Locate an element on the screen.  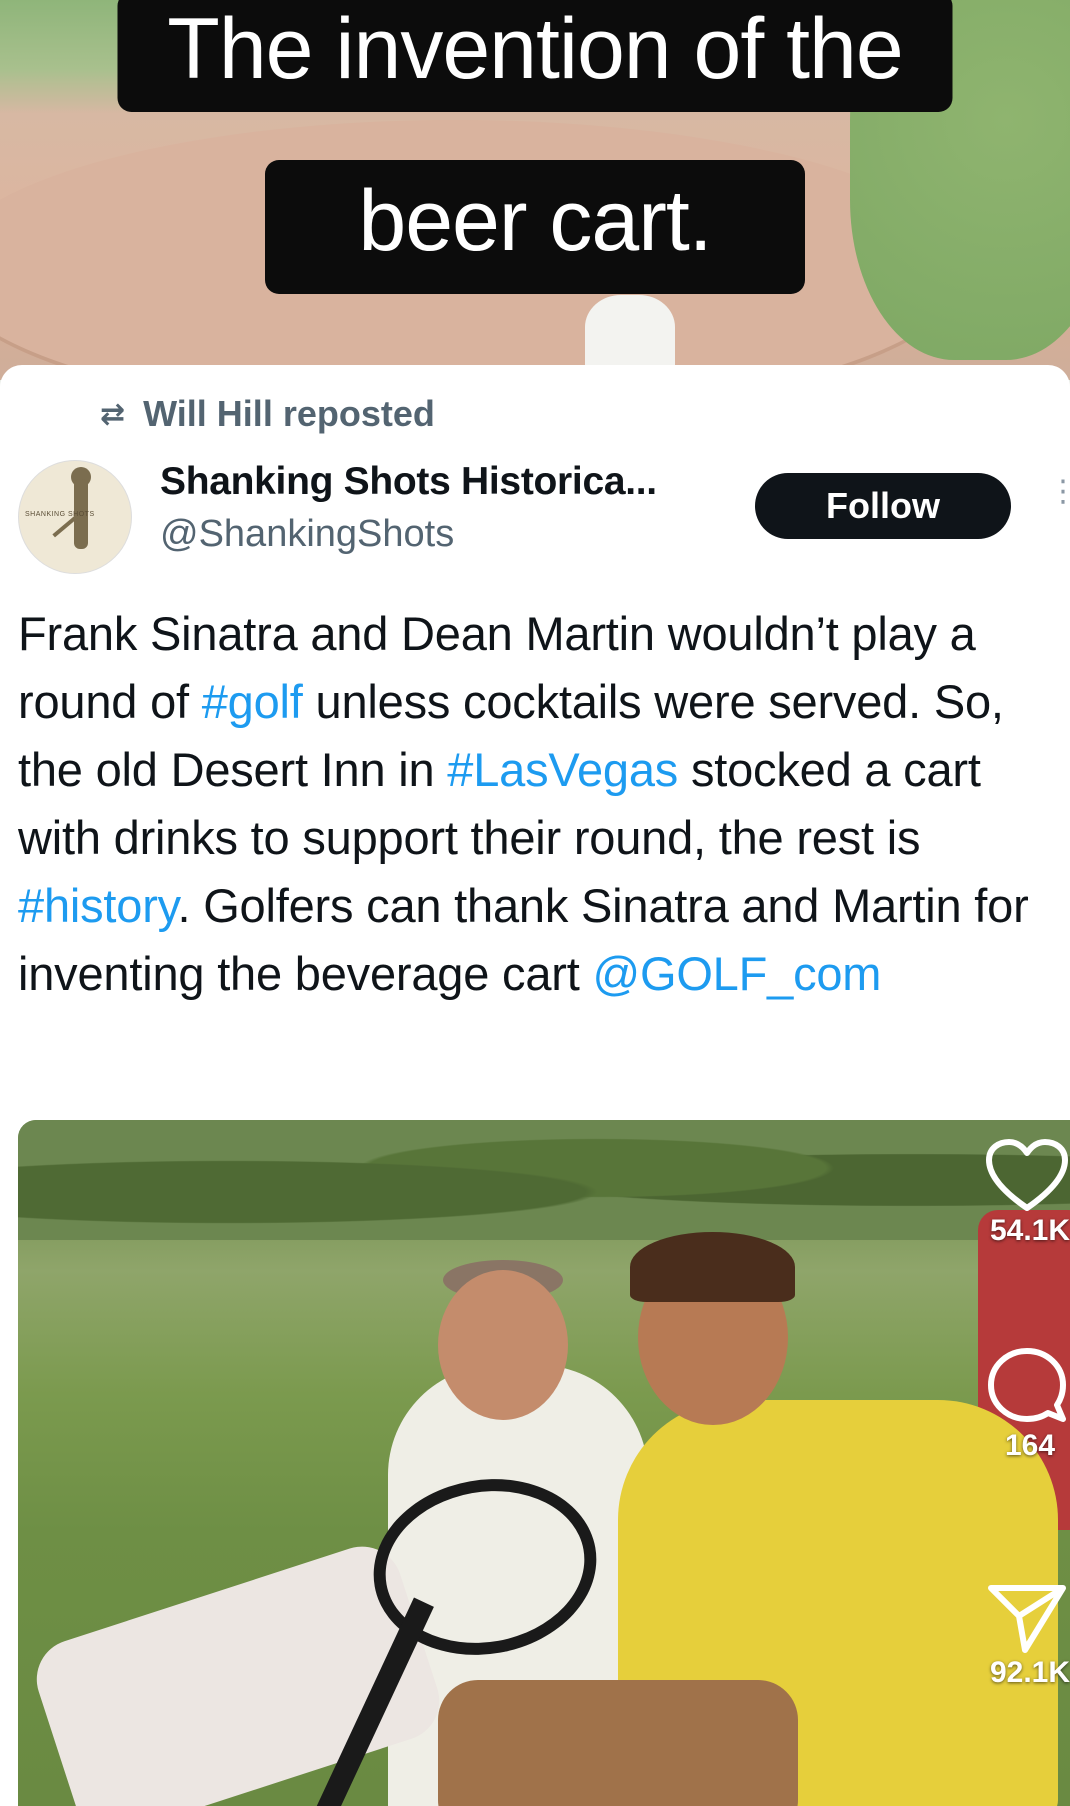
avatar-logo-text: SHANKING SHOTS is located at coordinates (60, 514).